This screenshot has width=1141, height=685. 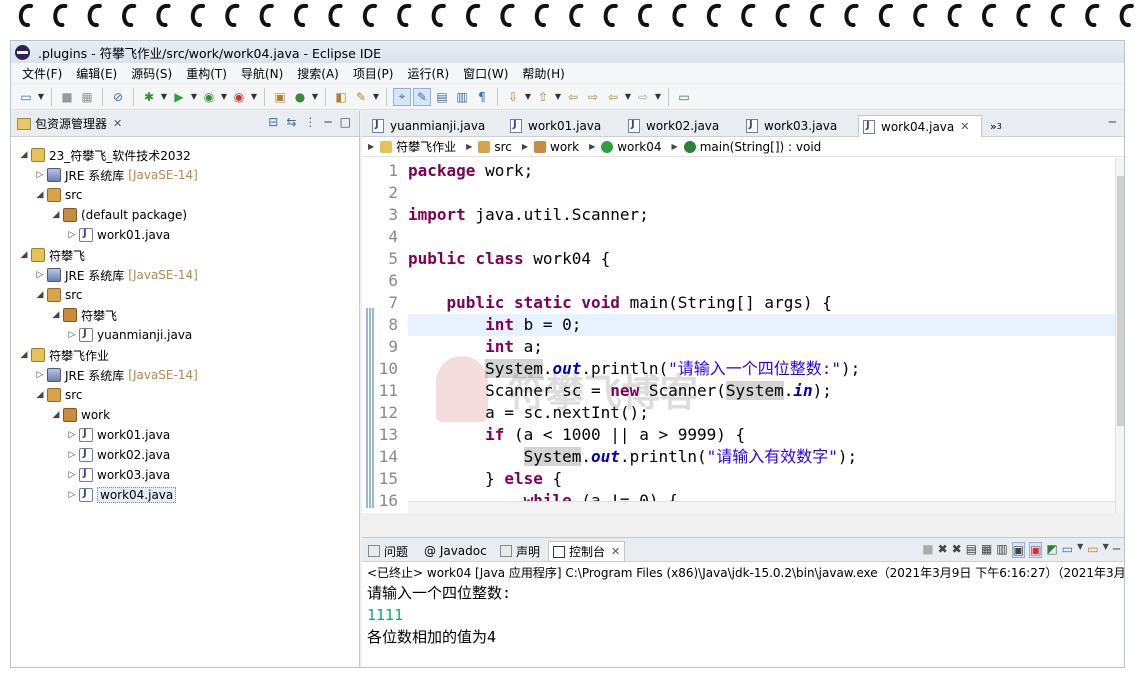 I want to click on code-line: int a;, so click(x=761, y=347).